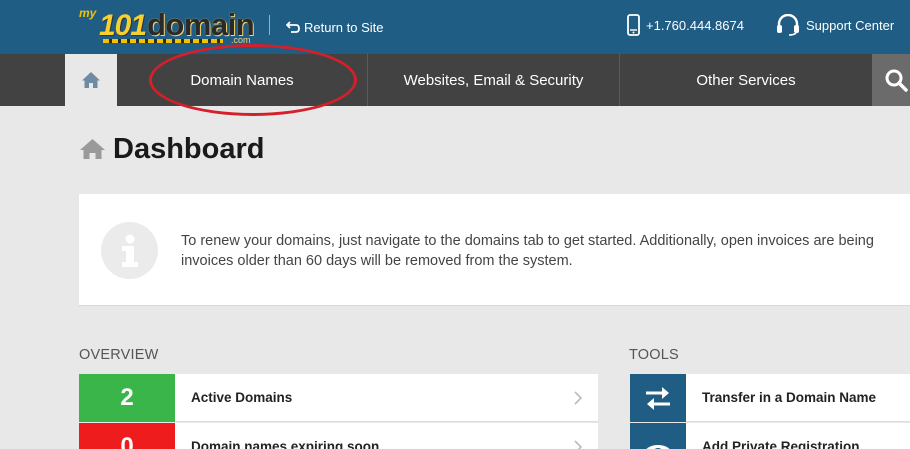  What do you see at coordinates (285, 444) in the screenshot?
I see `tile-label: Domain names expiring soon` at bounding box center [285, 444].